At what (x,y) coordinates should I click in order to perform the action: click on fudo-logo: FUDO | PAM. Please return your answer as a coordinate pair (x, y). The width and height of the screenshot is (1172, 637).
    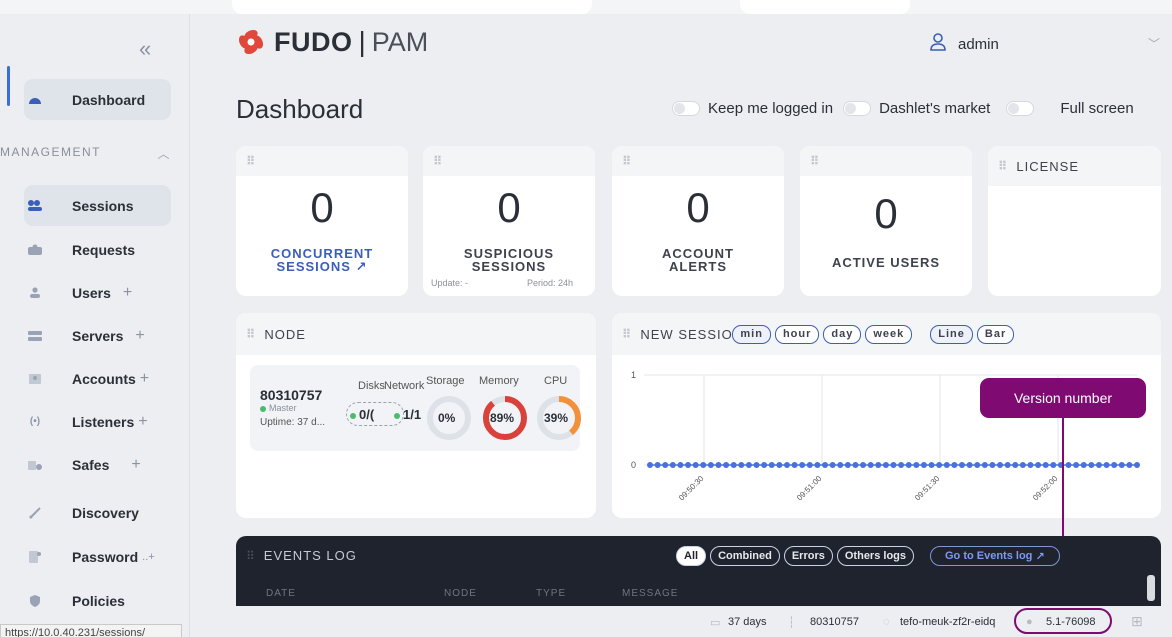
    Looking at the image, I should click on (332, 42).